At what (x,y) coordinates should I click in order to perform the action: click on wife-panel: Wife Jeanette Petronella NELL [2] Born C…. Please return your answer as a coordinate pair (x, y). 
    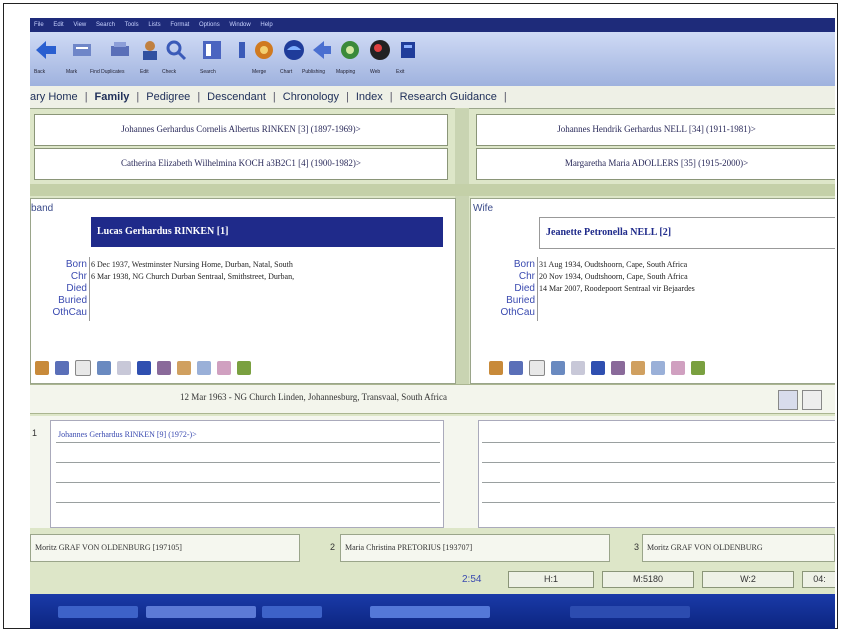
    Looking at the image, I should click on (652, 291).